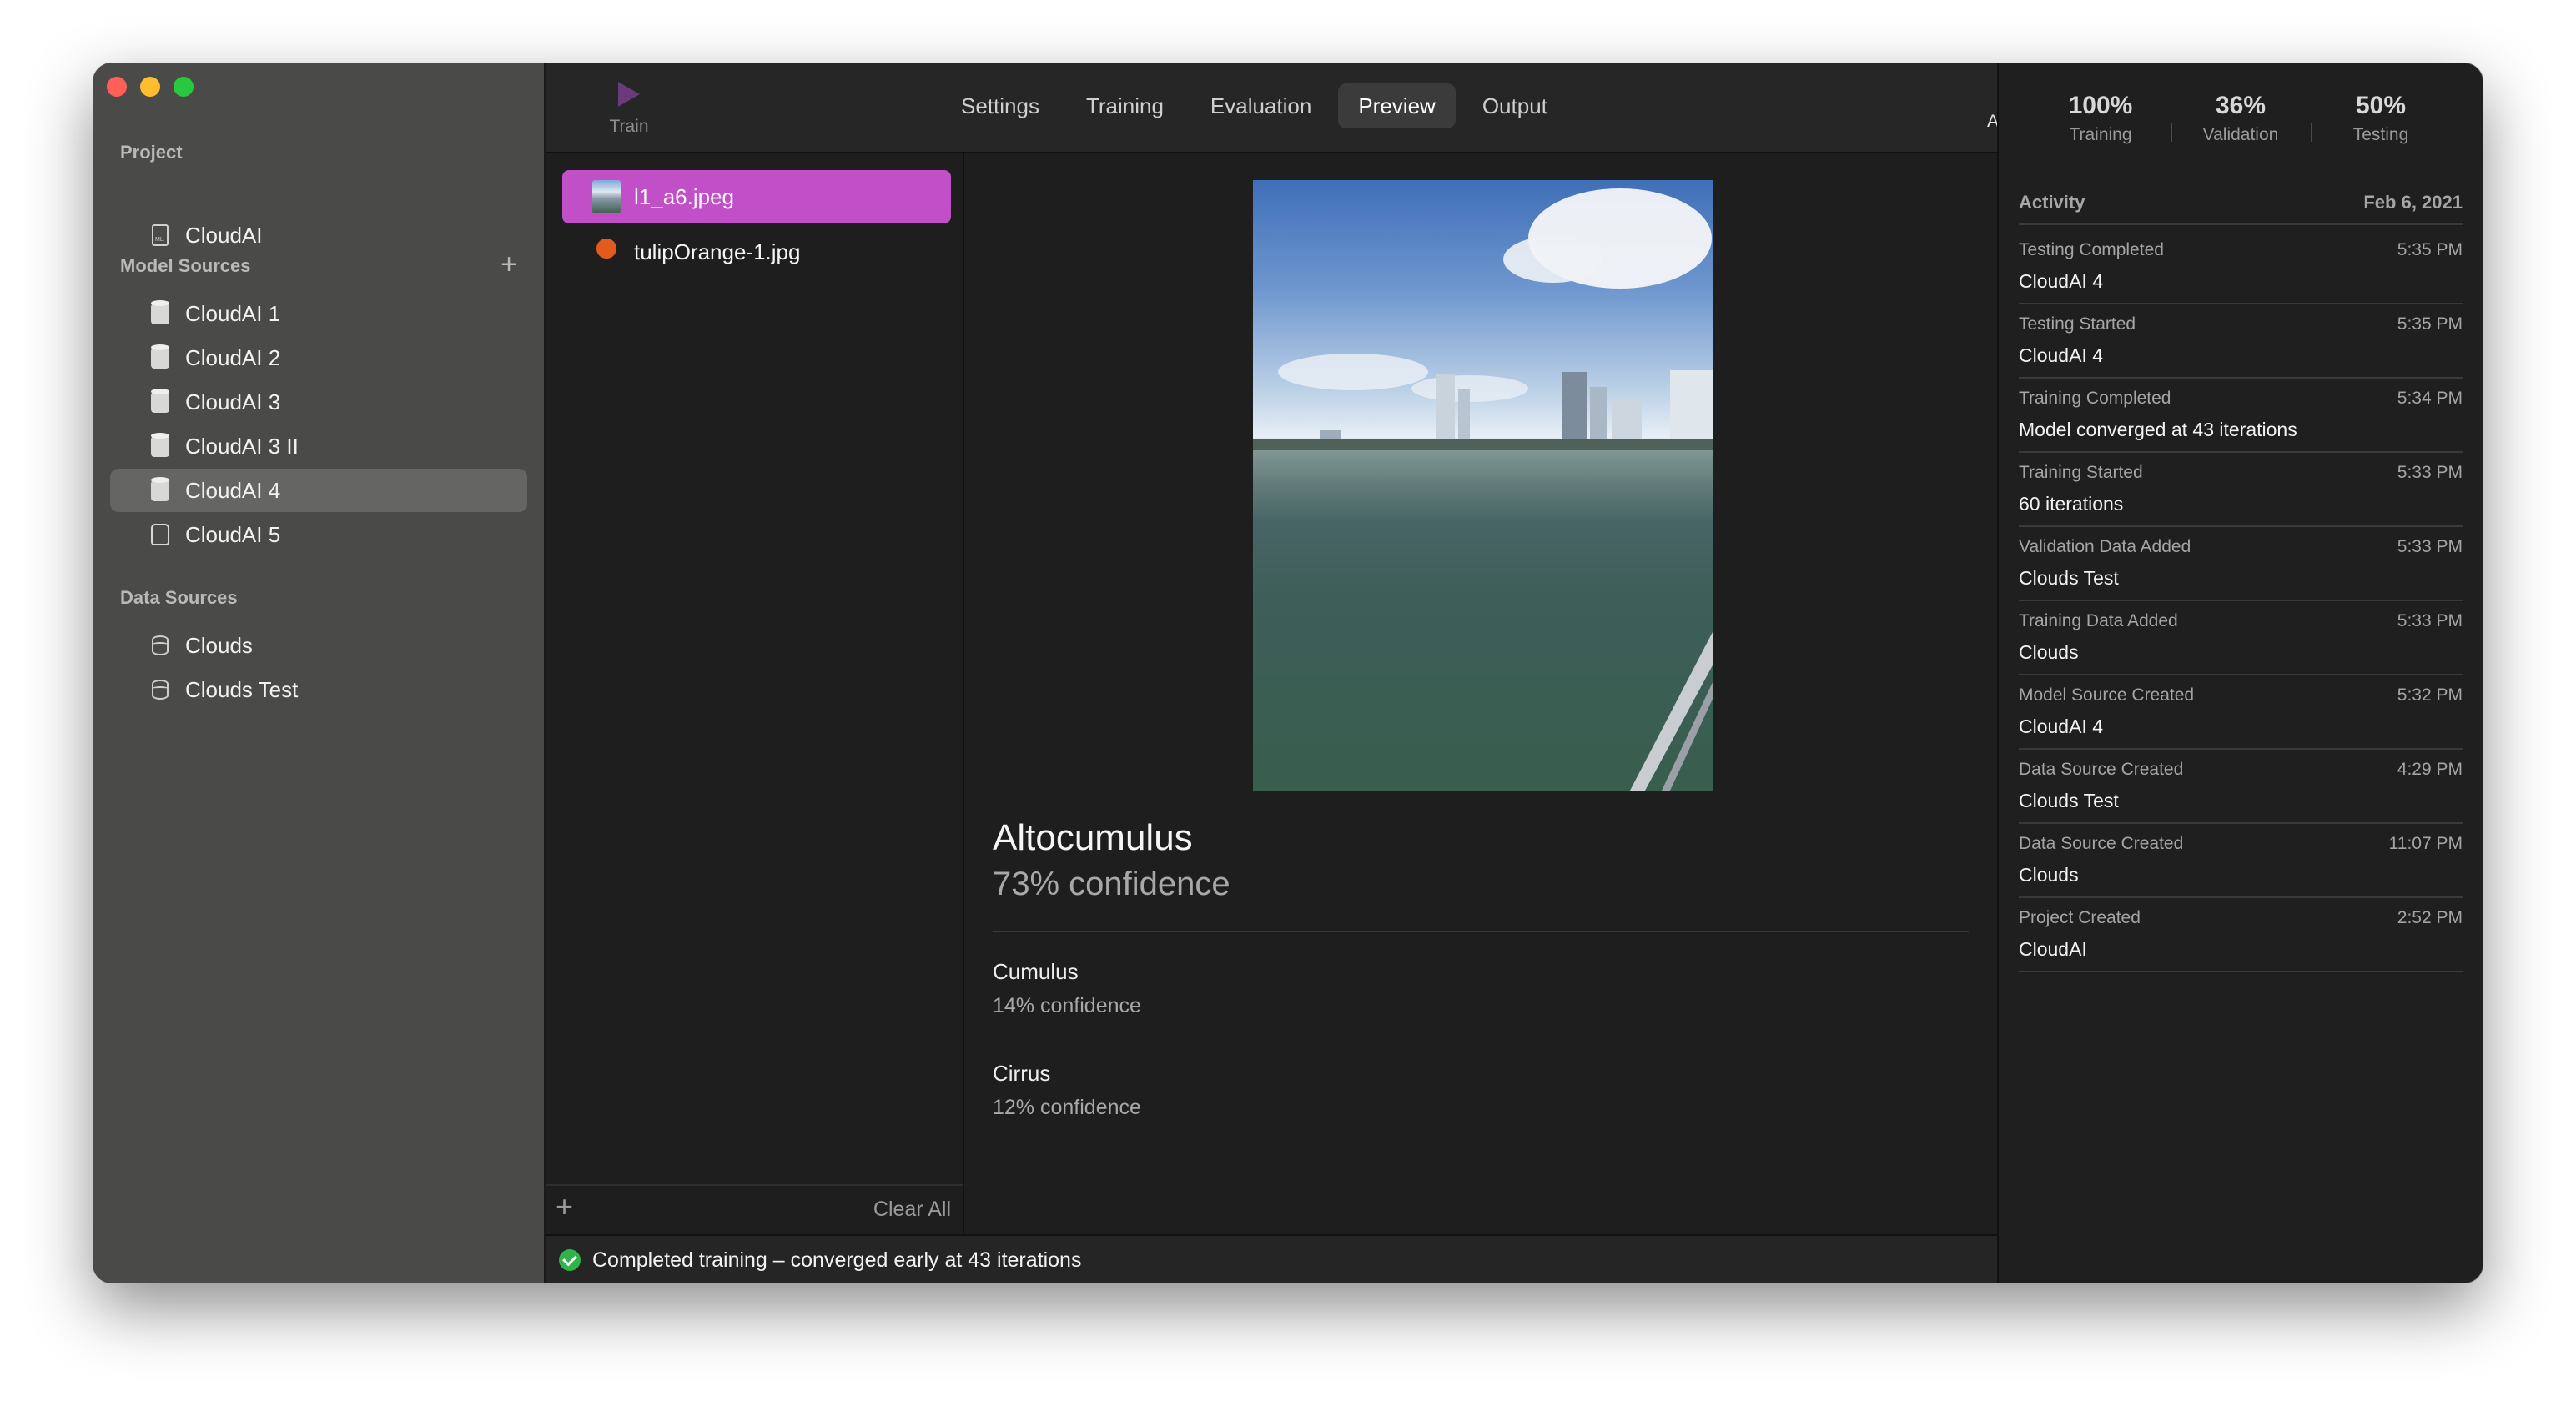  What do you see at coordinates (2430, 769) in the screenshot?
I see `activity-item-time: 4:29 PM` at bounding box center [2430, 769].